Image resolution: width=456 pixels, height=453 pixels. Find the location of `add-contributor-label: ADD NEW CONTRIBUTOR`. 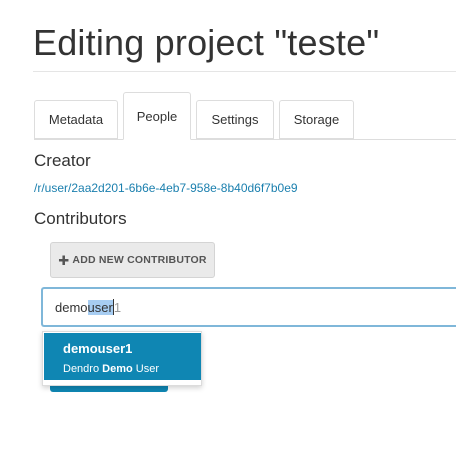

add-contributor-label: ADD NEW CONTRIBUTOR is located at coordinates (139, 260).